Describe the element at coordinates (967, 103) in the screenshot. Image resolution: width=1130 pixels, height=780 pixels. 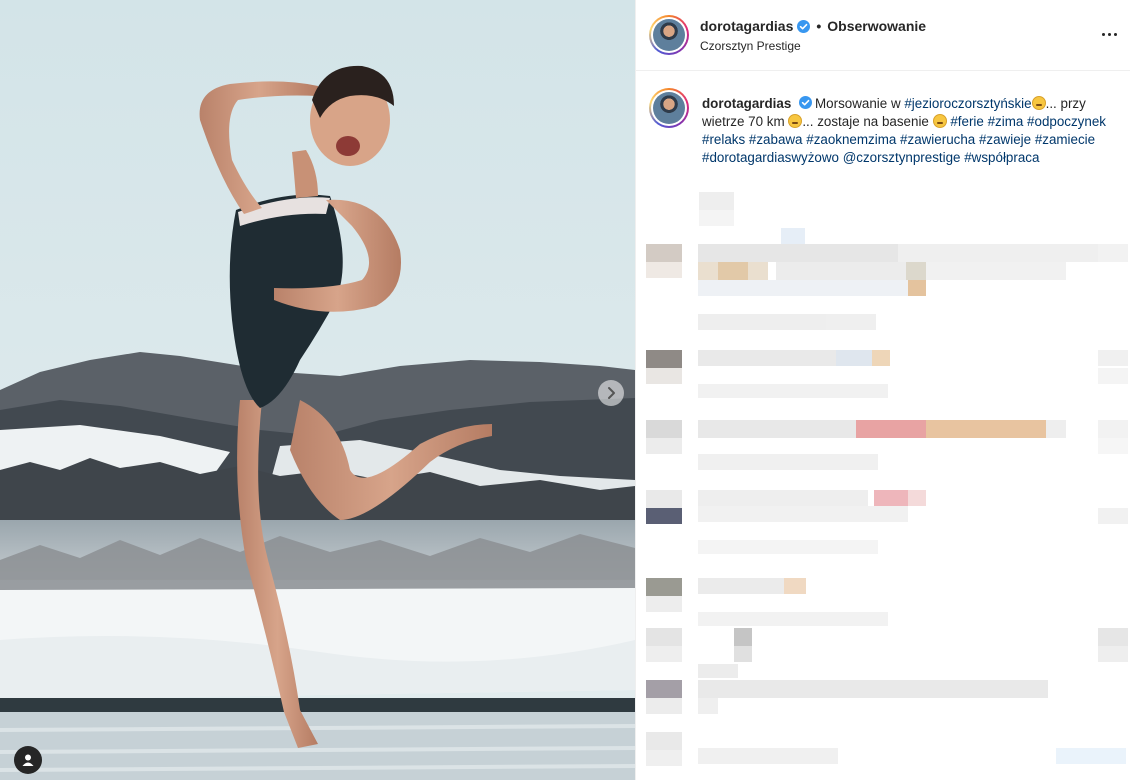
I see `hashtag-link: #jezioroczorsztyńskie` at that location.